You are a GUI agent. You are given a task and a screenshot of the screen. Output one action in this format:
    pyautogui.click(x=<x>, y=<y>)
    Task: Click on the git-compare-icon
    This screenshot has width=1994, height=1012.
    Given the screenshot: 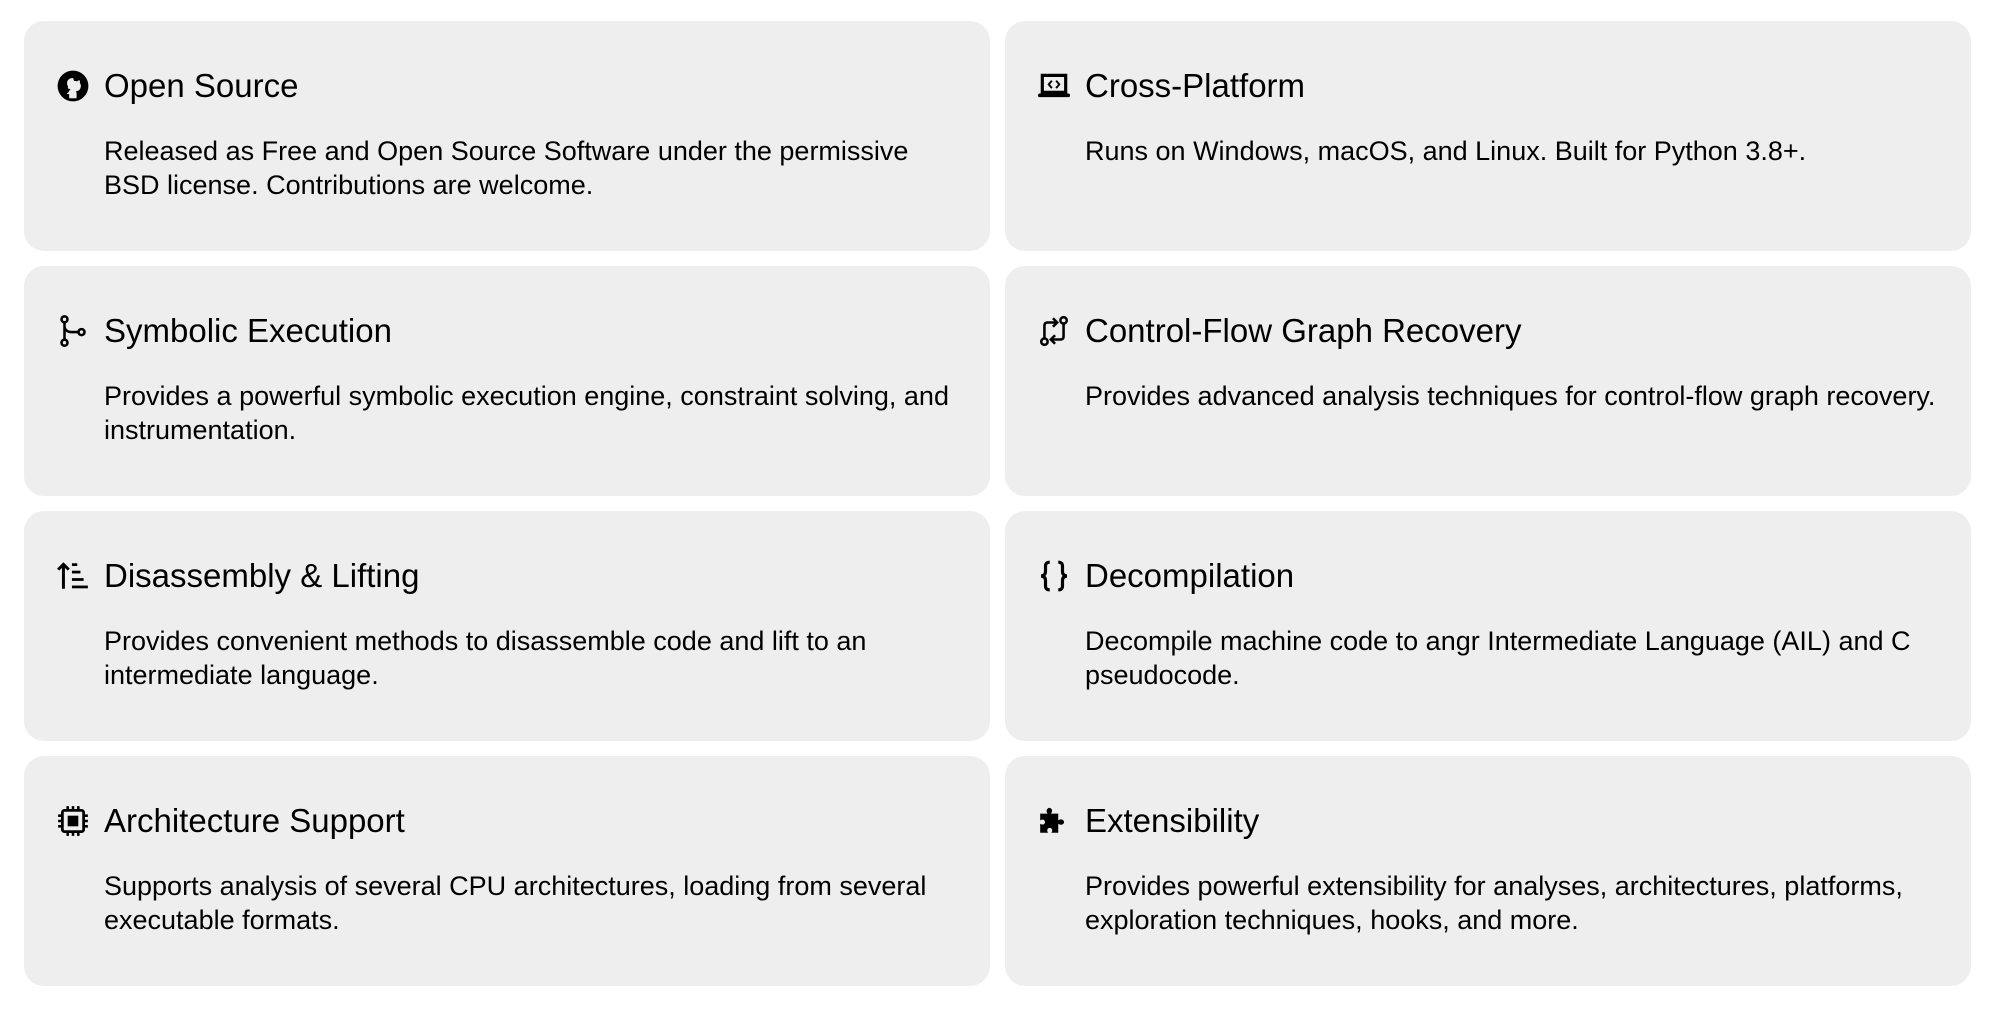 What is the action you would take?
    pyautogui.click(x=1054, y=331)
    